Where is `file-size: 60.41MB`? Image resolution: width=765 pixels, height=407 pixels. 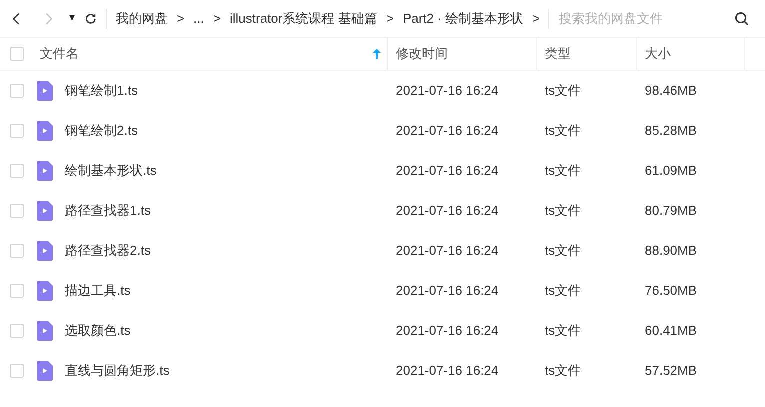
file-size: 60.41MB is located at coordinates (671, 330).